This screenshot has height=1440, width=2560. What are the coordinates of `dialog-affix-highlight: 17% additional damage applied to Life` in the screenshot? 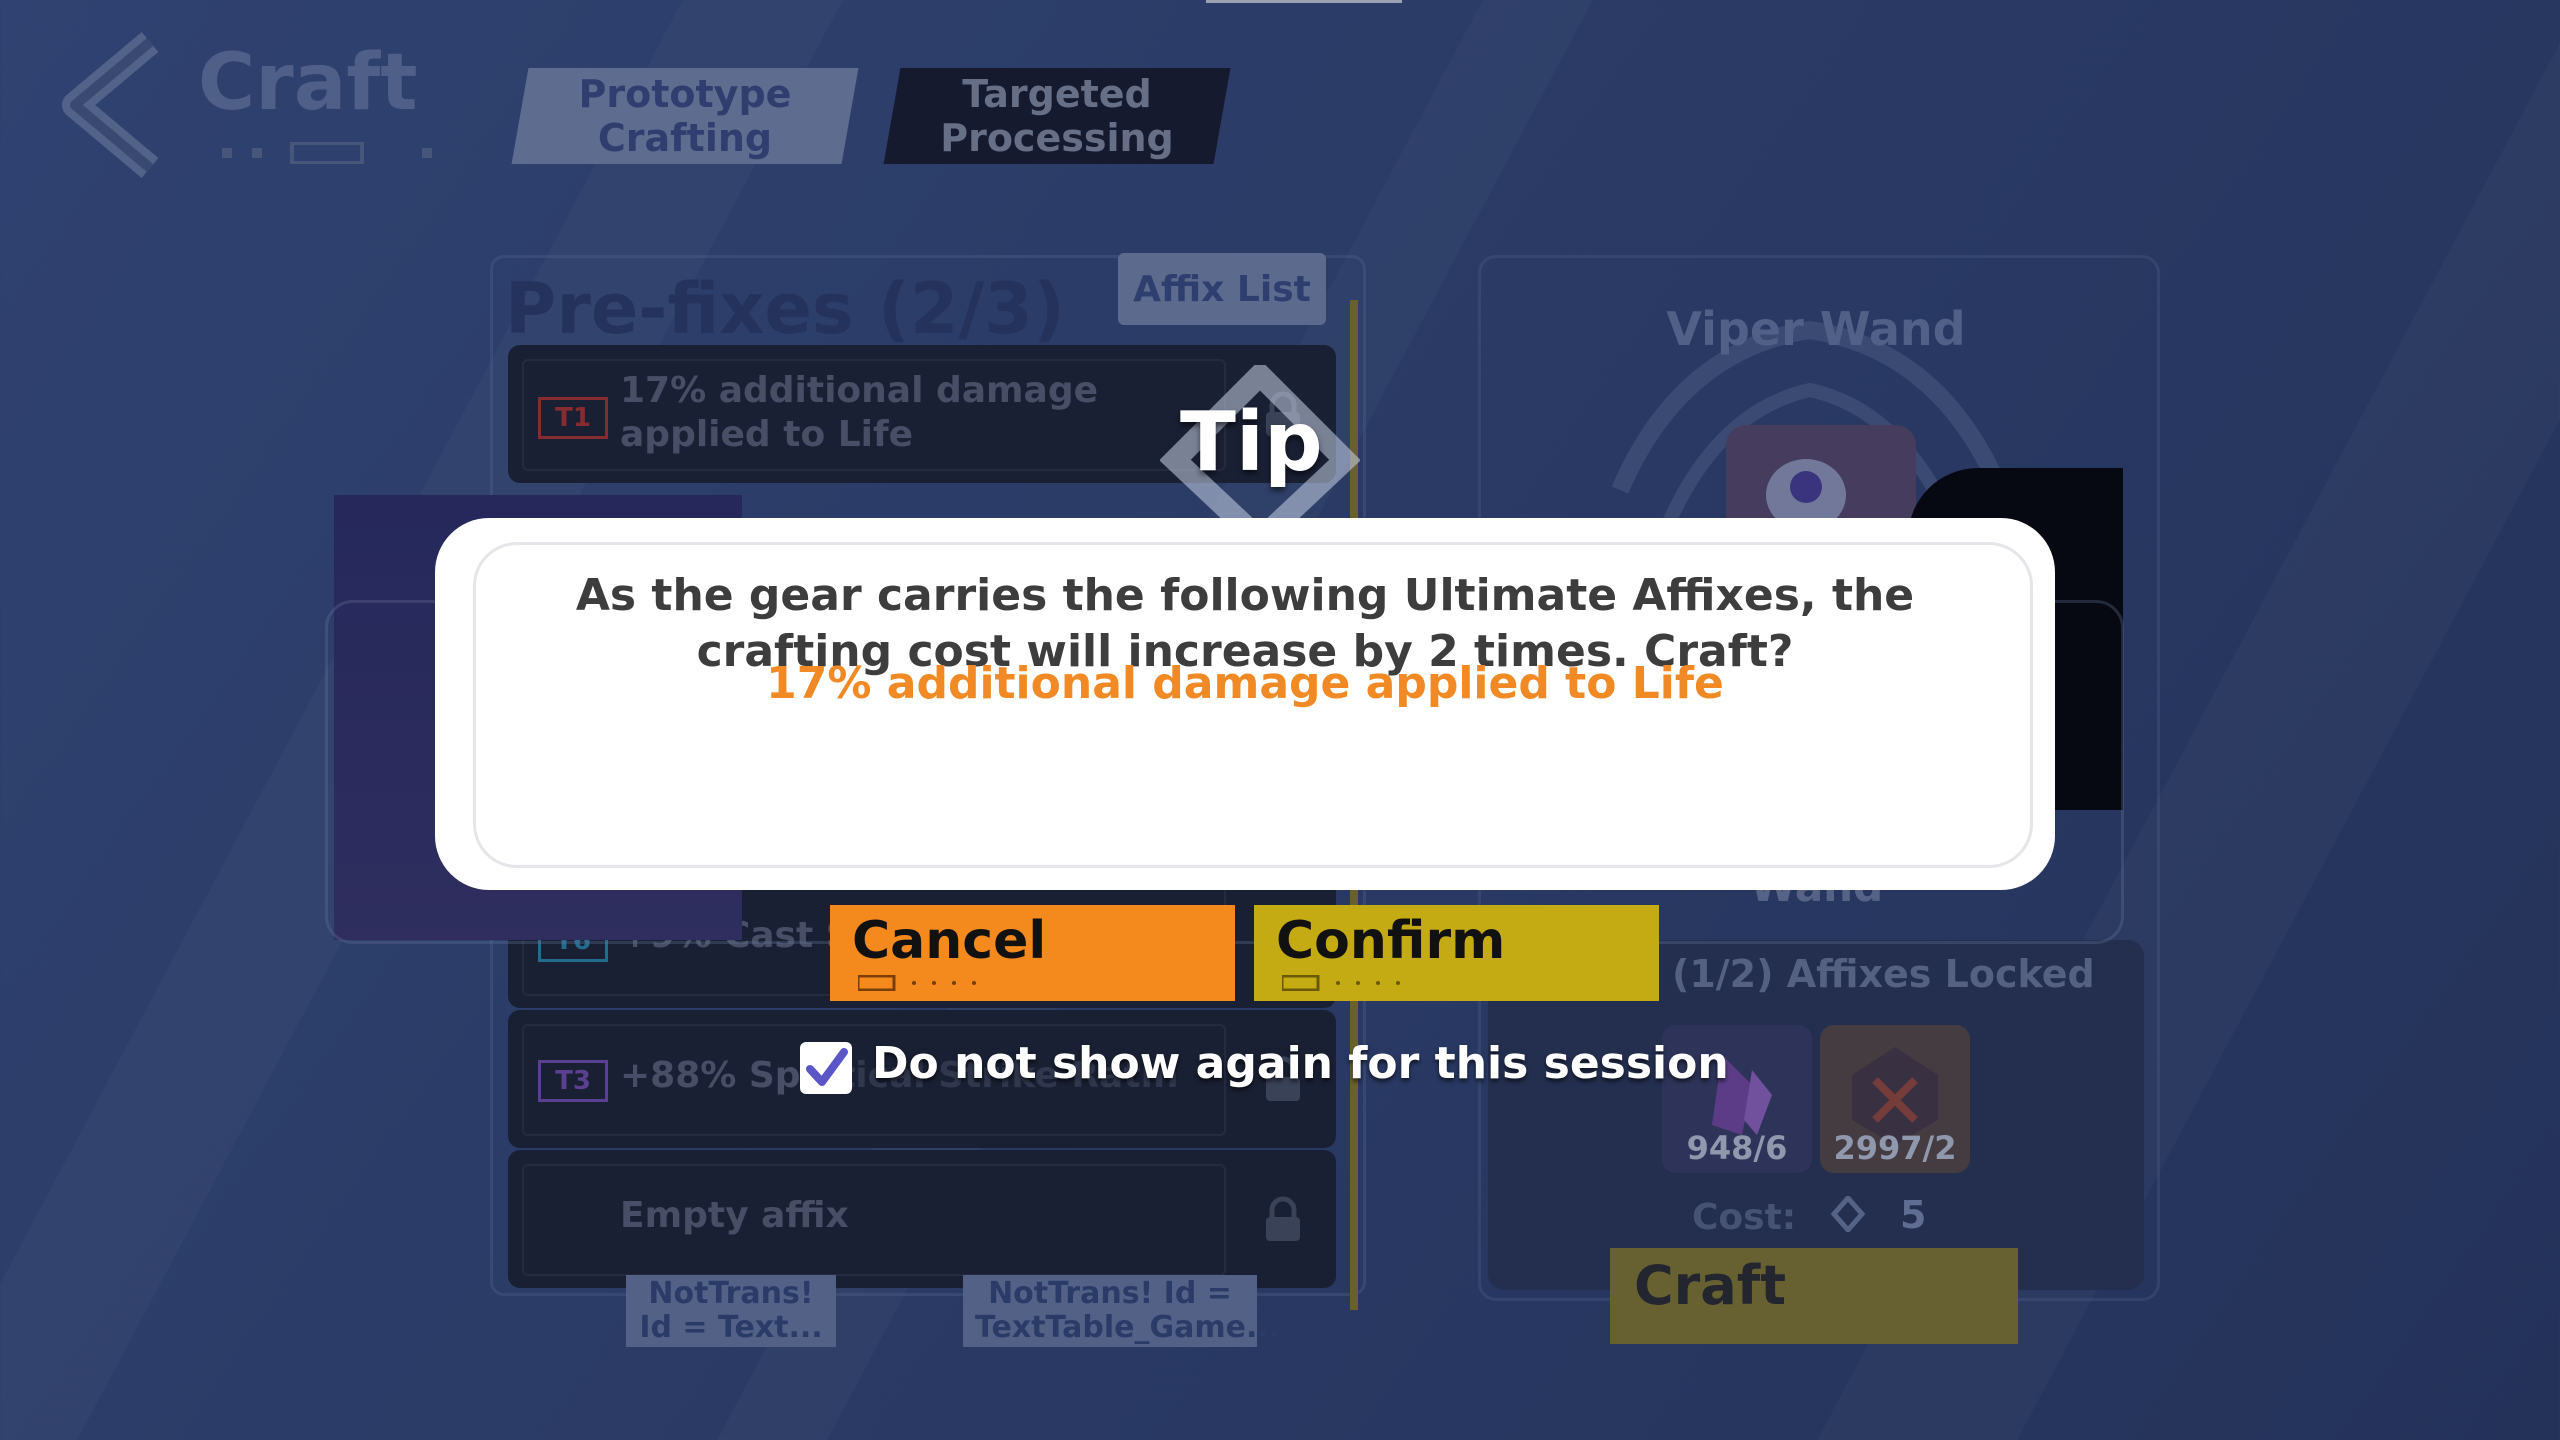 It's located at (1245, 683).